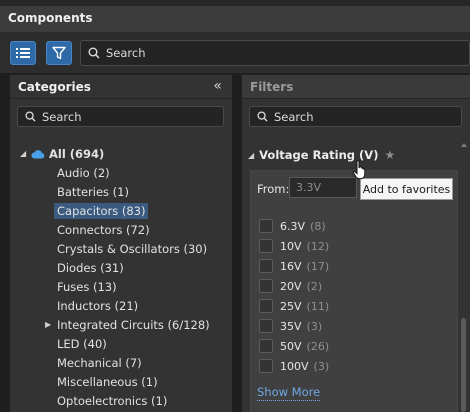 The image size is (470, 412). What do you see at coordinates (289, 393) in the screenshot?
I see `show-more-link: Show More` at bounding box center [289, 393].